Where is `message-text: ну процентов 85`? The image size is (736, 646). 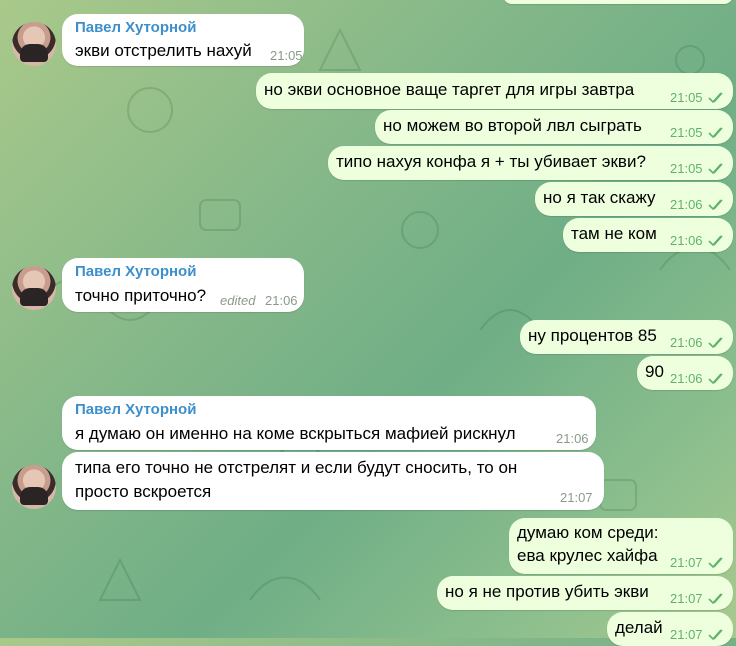
message-text: ну процентов 85 is located at coordinates (592, 335).